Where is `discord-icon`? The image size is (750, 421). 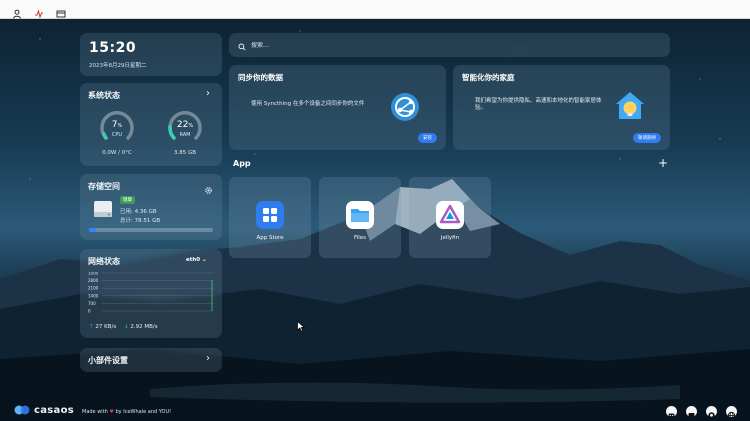 discord-icon is located at coordinates (671, 412).